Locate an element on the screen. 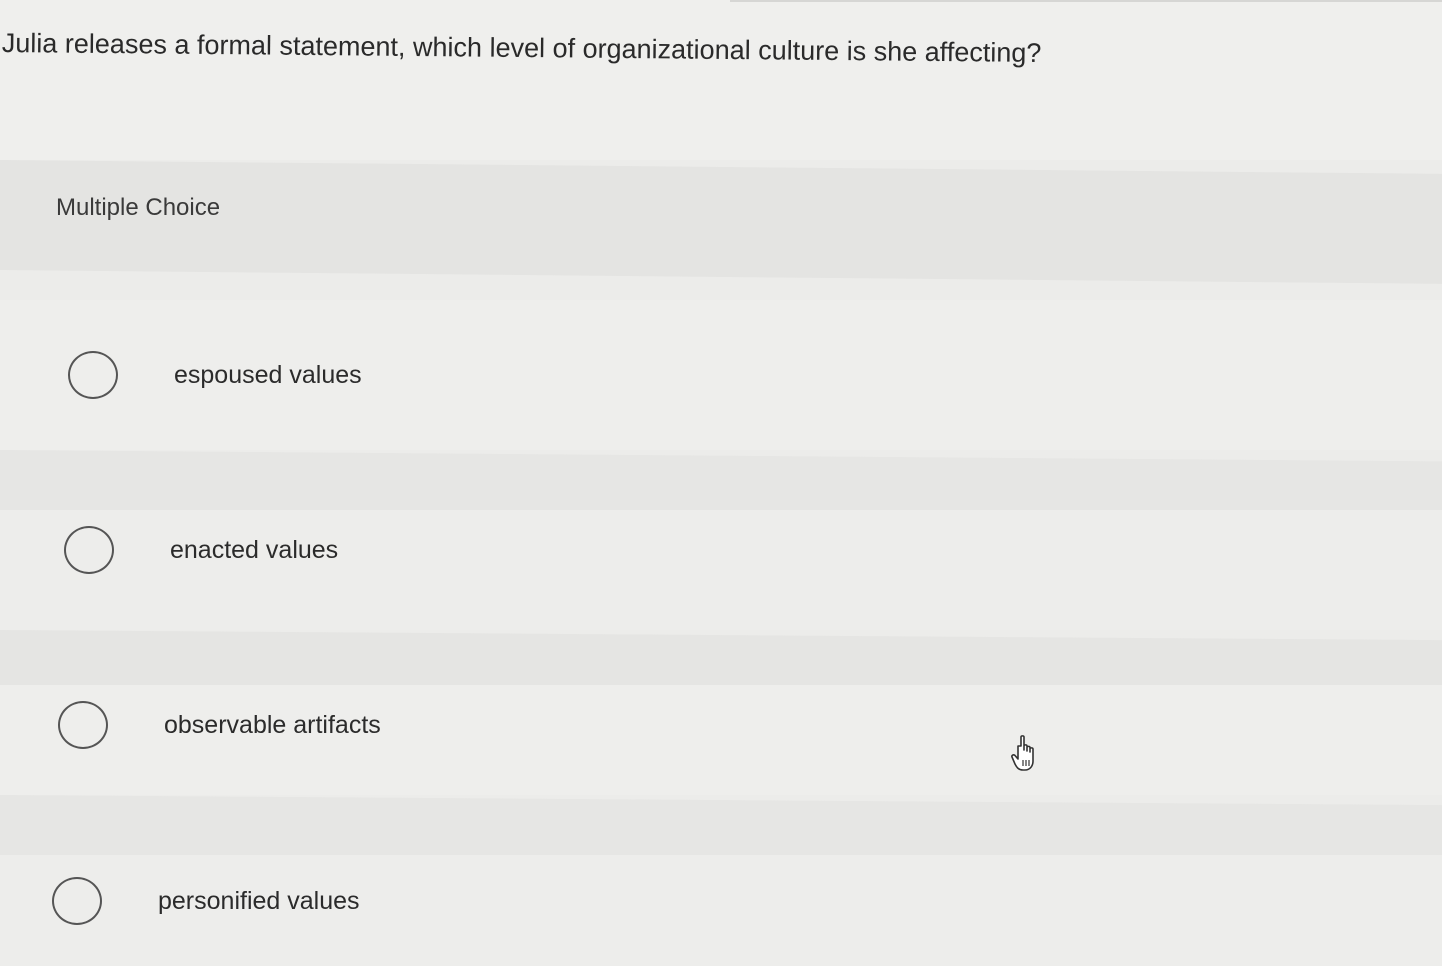 This screenshot has height=966, width=1442. question-type-label: Multiple Choice is located at coordinates (138, 207).